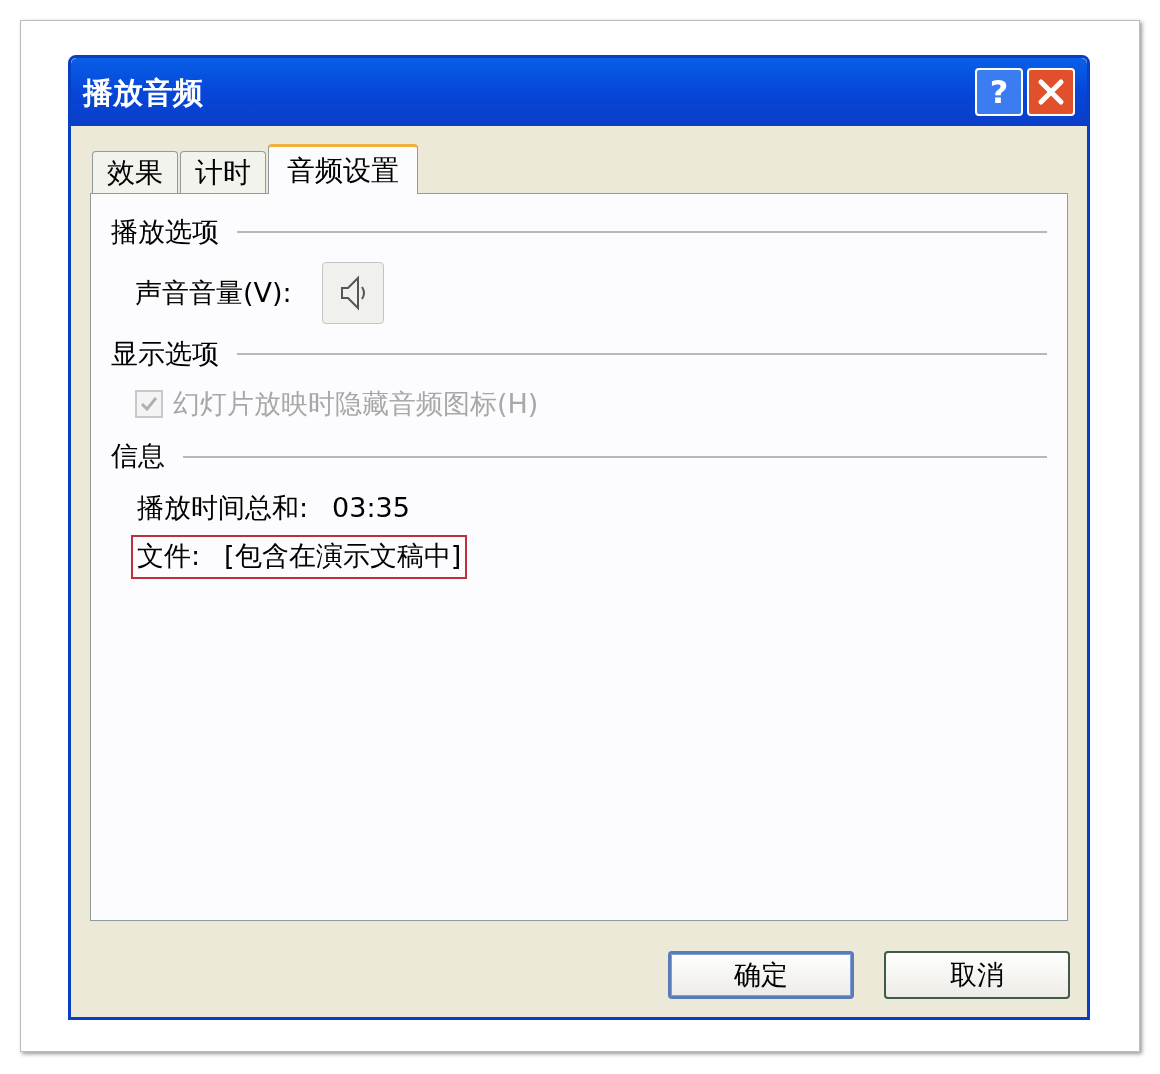  Describe the element at coordinates (356, 404) in the screenshot. I see `checkbox-label: 幻灯片放映时隐藏音频图标(H)` at that location.